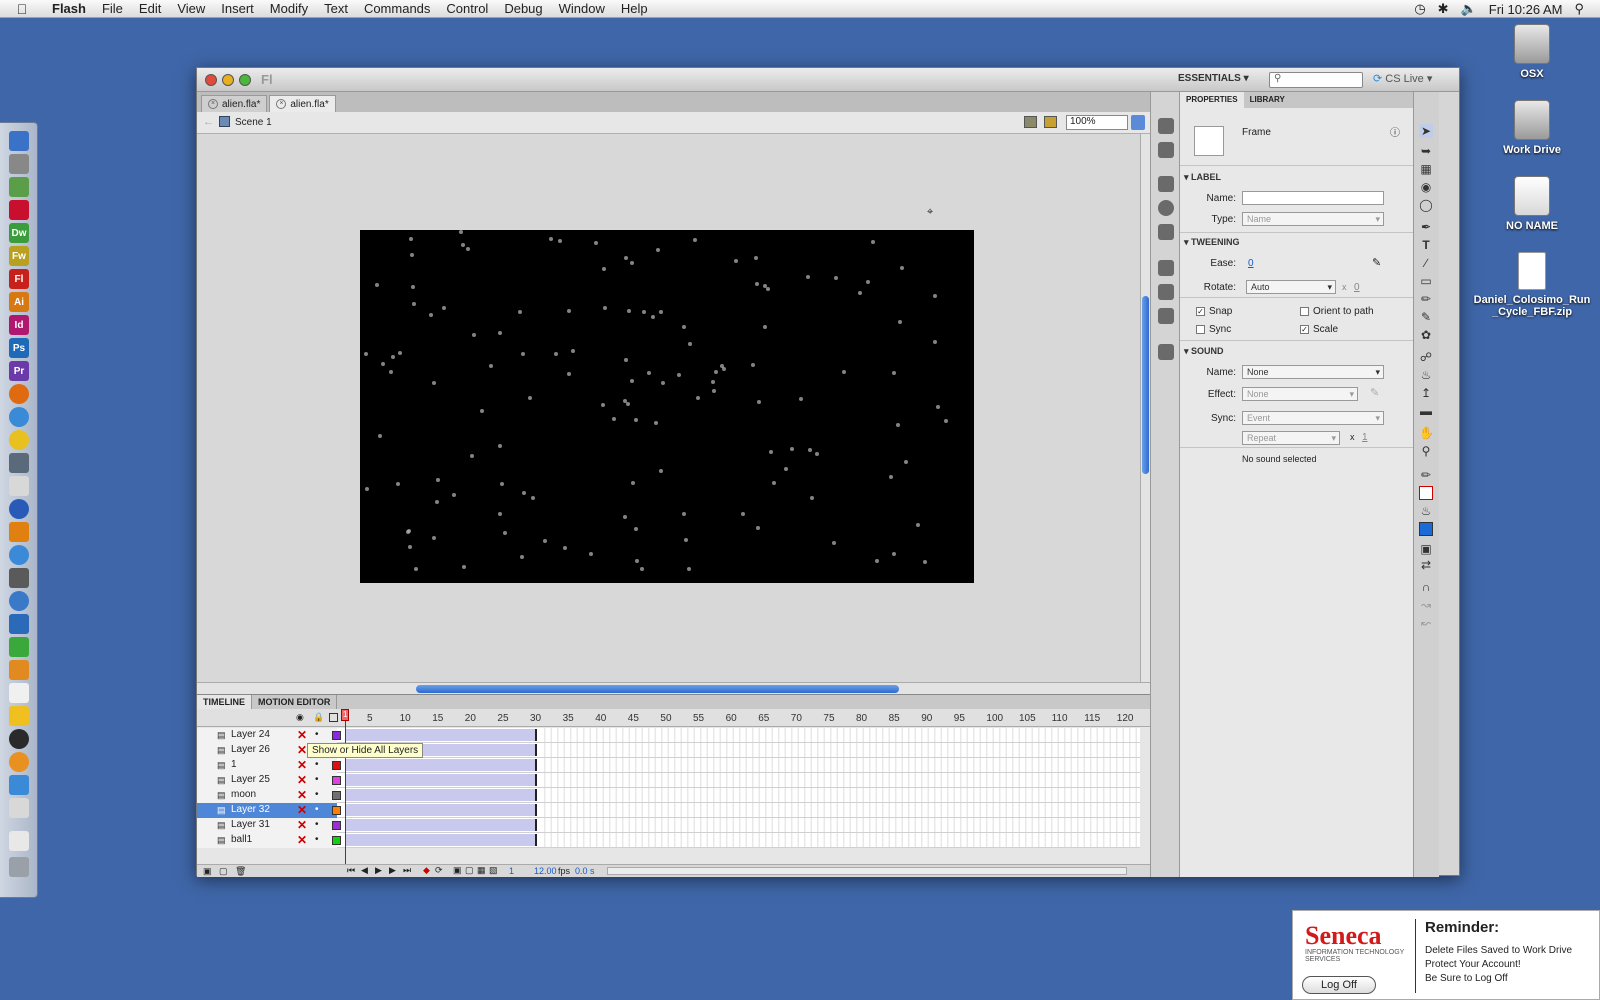 This screenshot has height=1000, width=1600. What do you see at coordinates (1426, 281) in the screenshot?
I see `rectangle-tool-icon: ▭` at bounding box center [1426, 281].